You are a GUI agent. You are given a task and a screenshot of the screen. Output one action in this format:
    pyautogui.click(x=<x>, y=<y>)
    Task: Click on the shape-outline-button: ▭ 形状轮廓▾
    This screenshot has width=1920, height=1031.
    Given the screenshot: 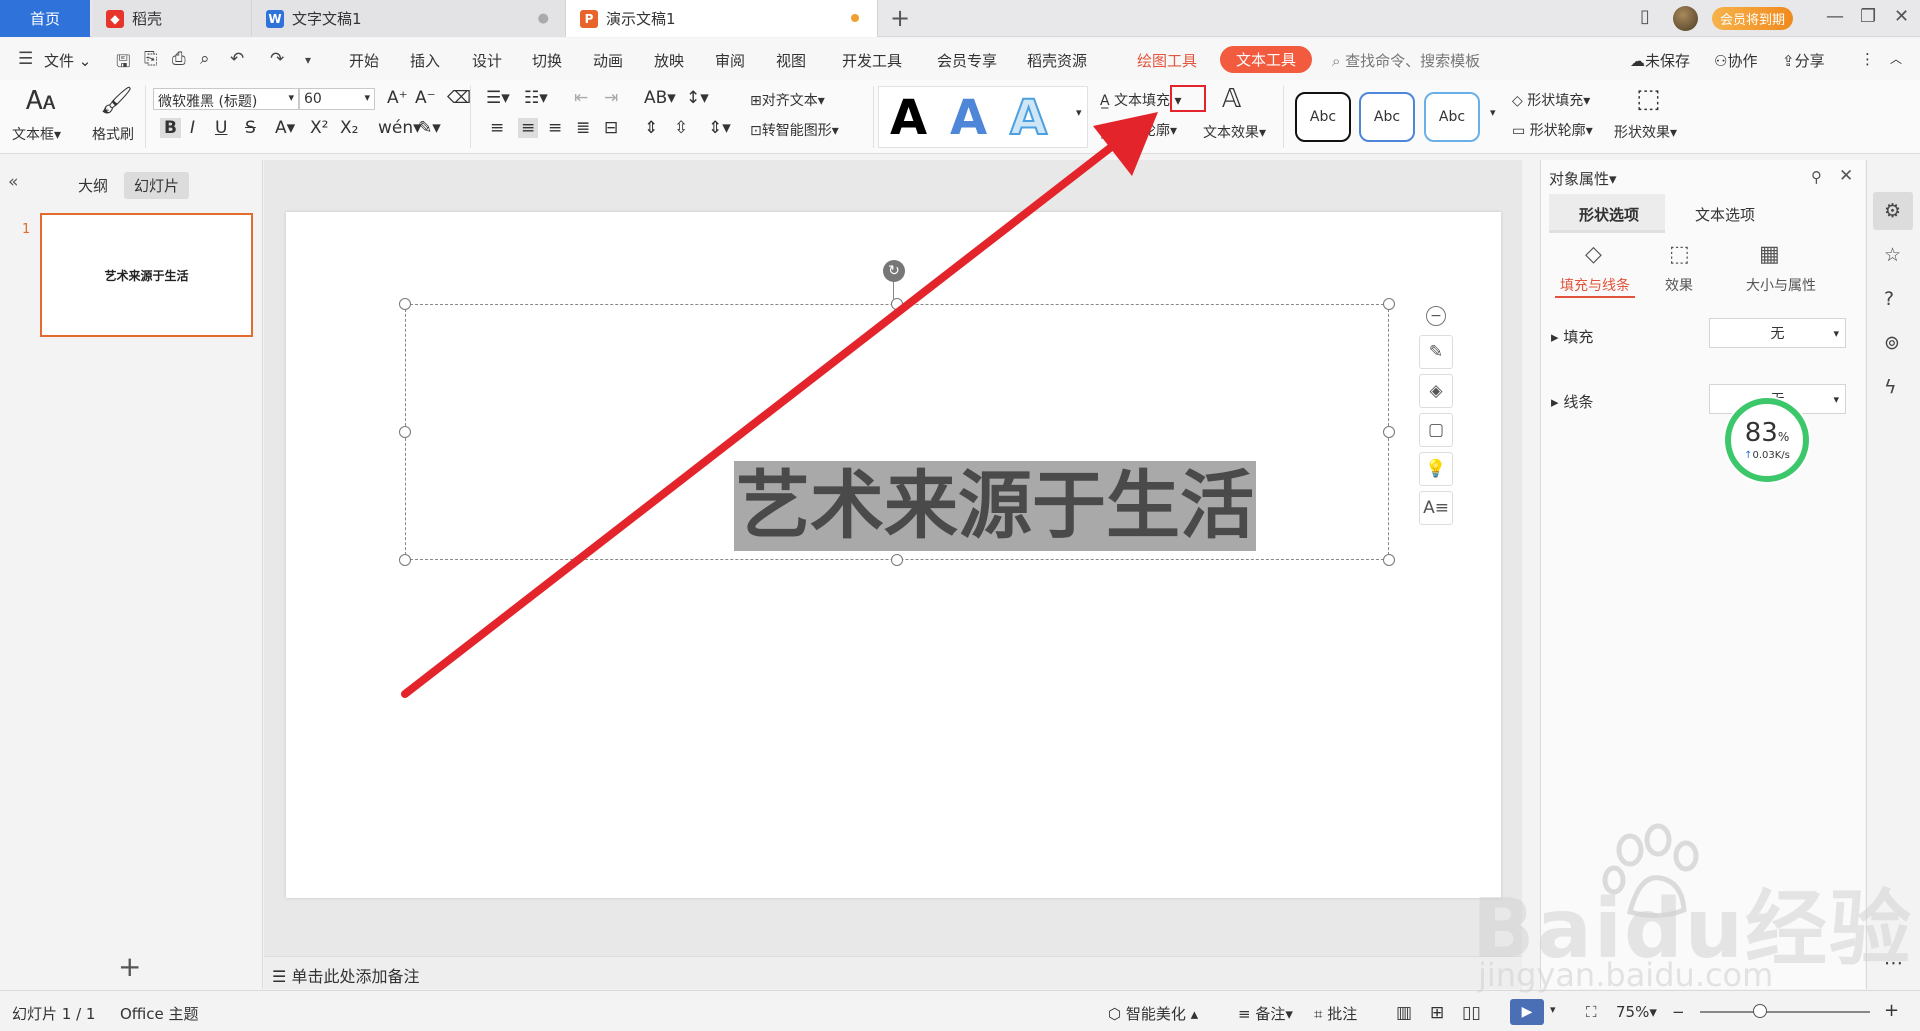 What is the action you would take?
    pyautogui.click(x=1552, y=130)
    